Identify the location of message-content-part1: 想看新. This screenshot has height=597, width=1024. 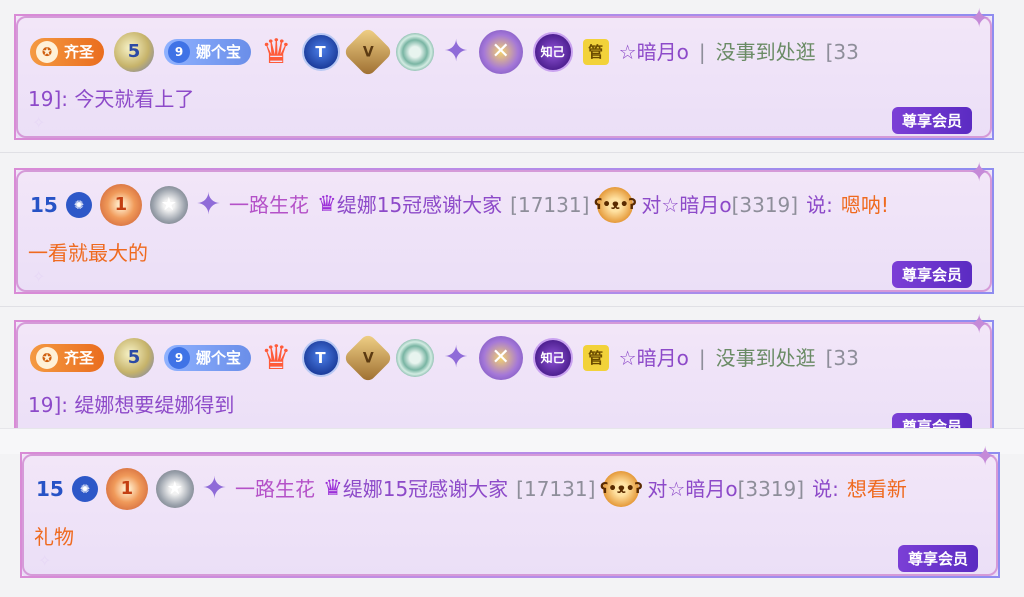
(876, 489).